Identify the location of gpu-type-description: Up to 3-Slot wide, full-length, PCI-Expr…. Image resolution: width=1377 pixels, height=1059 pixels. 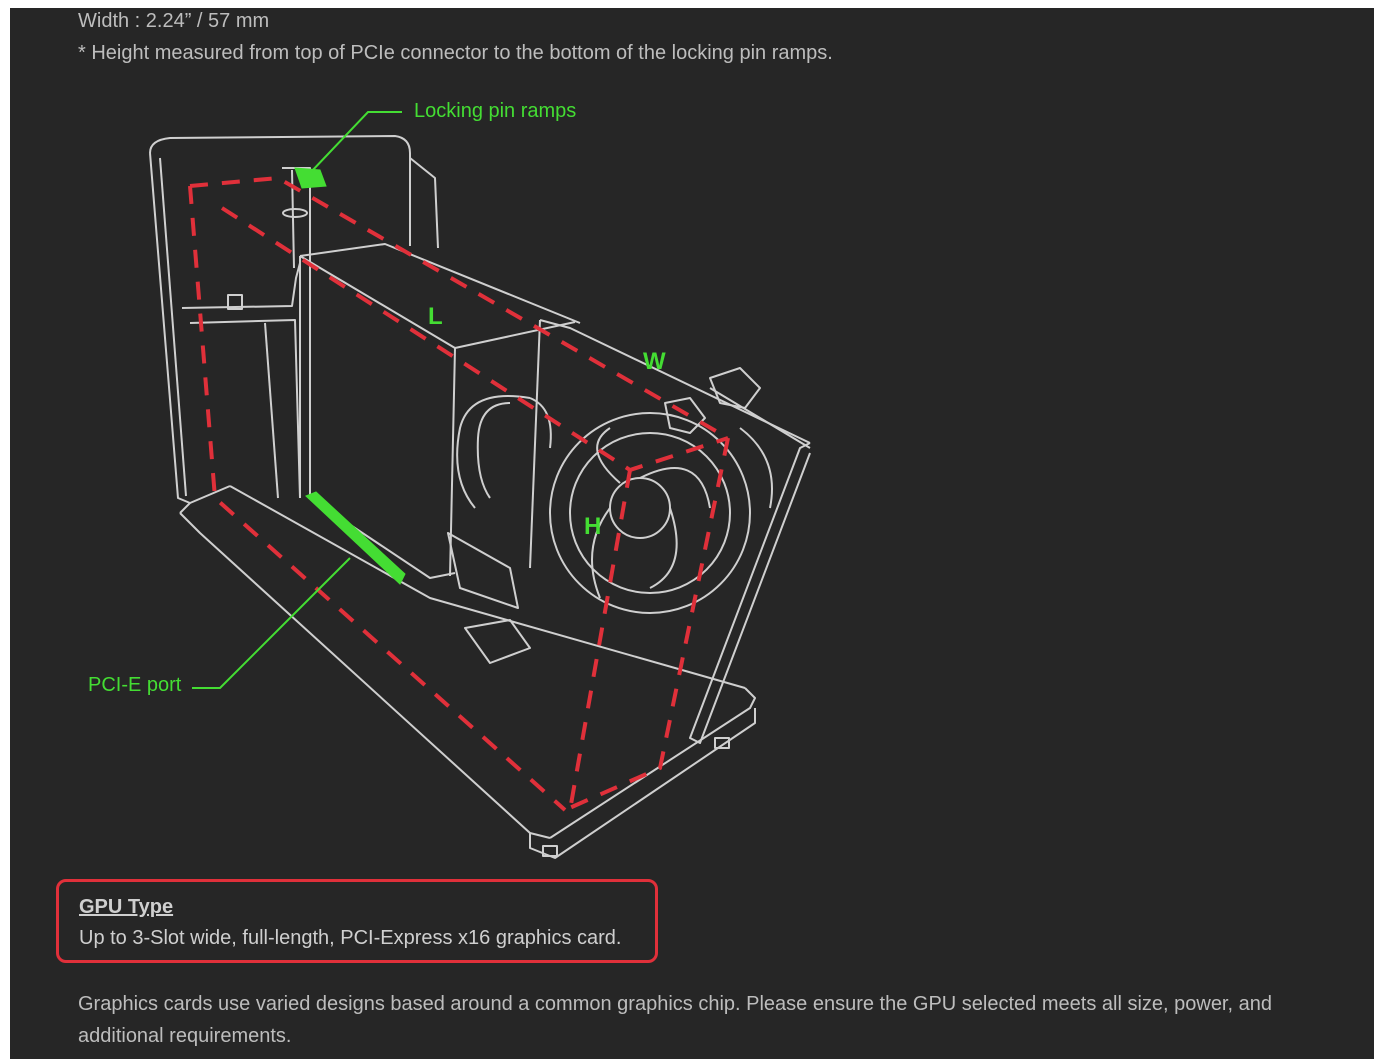
(350, 938).